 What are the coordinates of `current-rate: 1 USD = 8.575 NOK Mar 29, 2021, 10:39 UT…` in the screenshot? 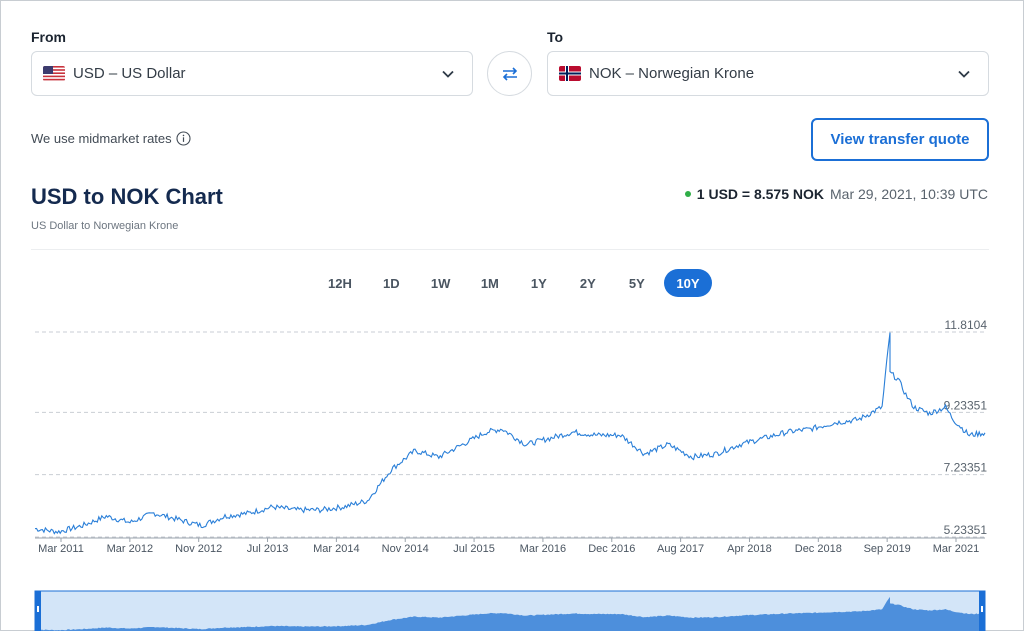 It's located at (836, 194).